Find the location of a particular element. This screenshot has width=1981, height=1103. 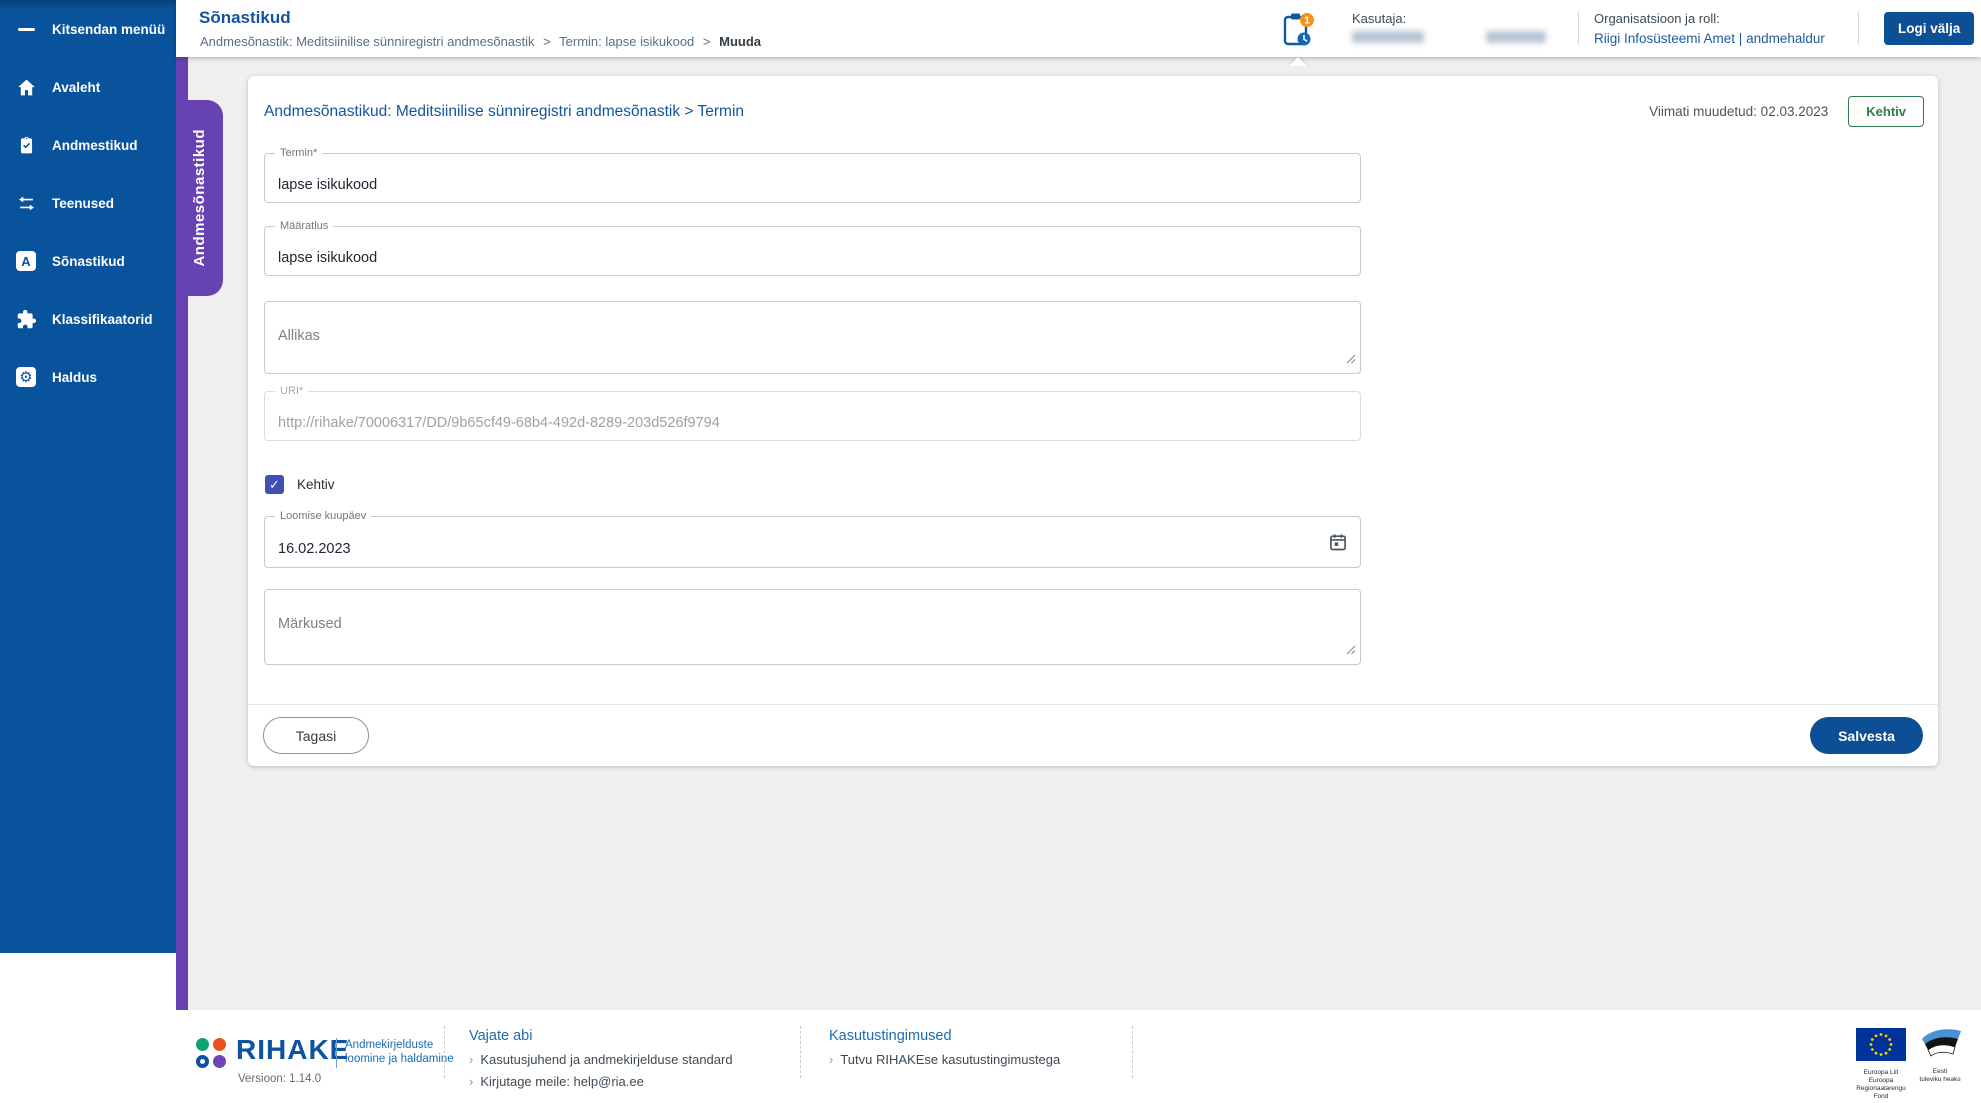

sidebar-item-collapse: Kitsendan menüü is located at coordinates (88, 29).